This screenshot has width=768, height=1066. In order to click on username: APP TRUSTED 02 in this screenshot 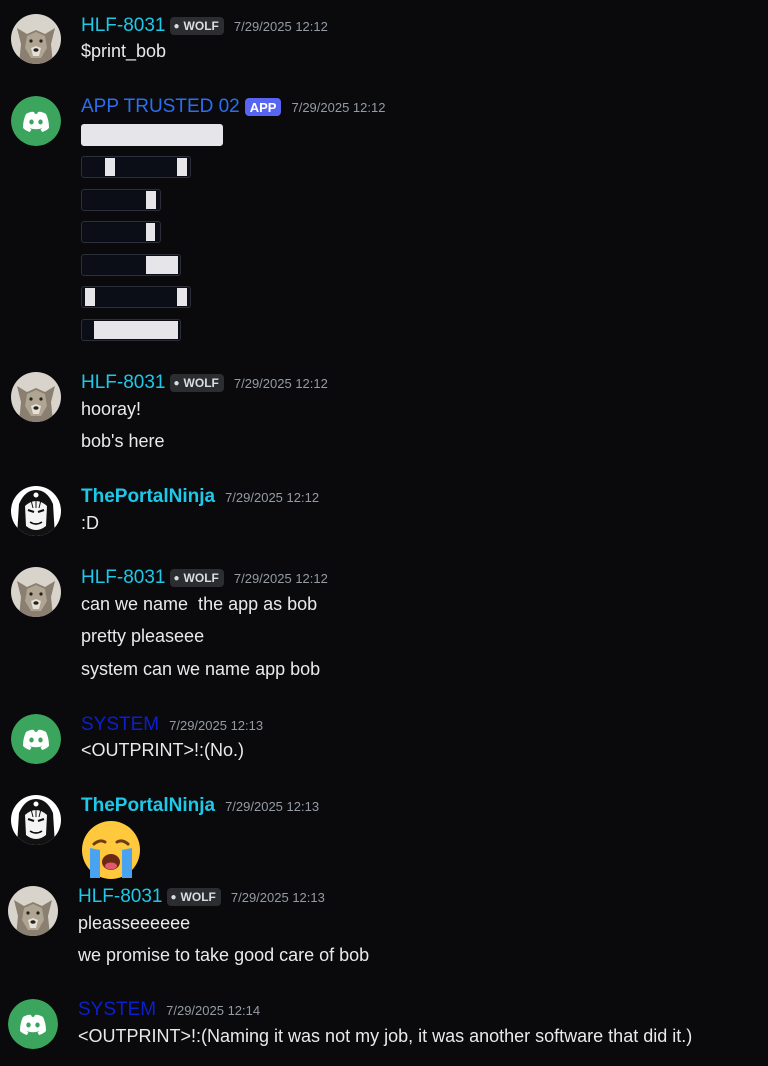, I will do `click(160, 107)`.